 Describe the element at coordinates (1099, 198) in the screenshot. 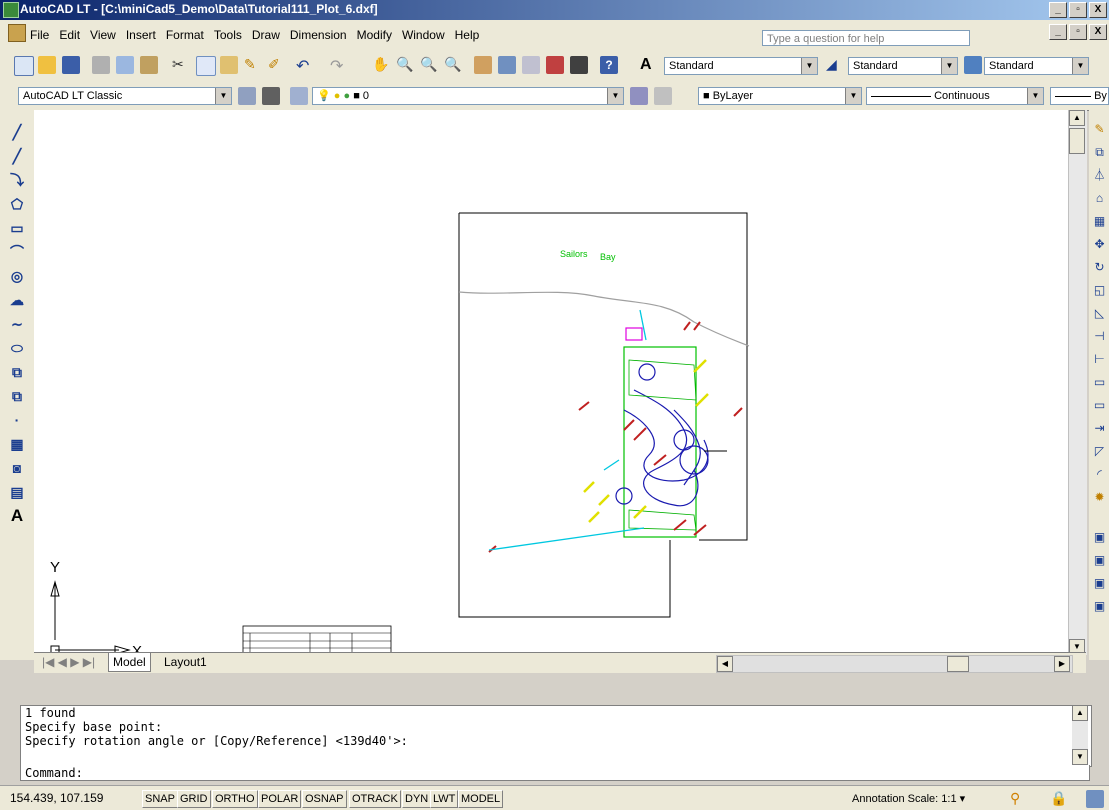

I see `offset-icon: ⌂` at that location.